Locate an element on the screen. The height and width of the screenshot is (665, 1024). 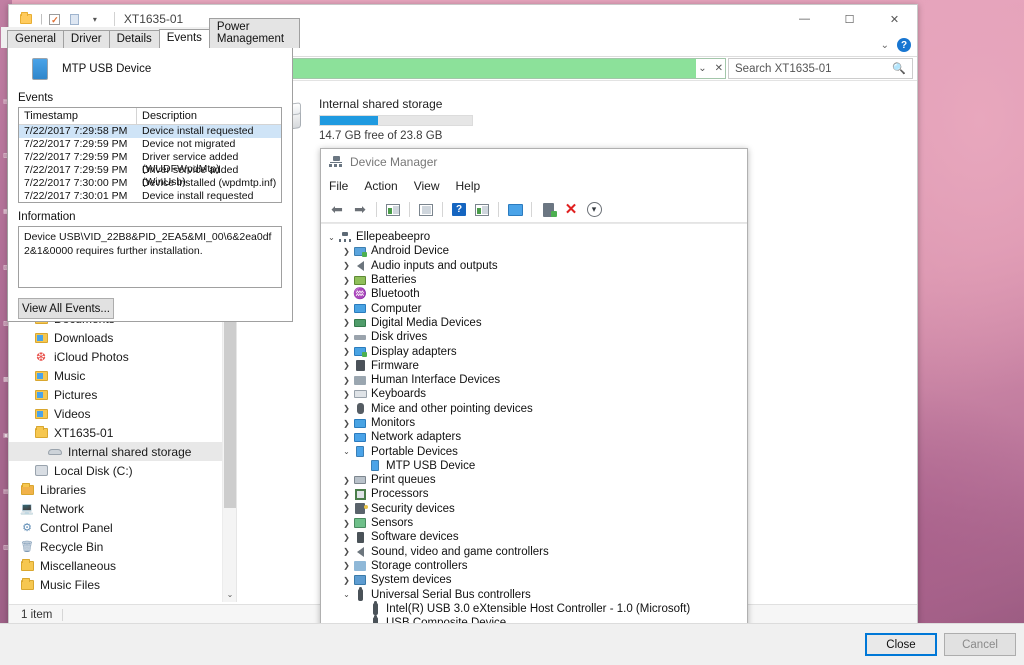
scan-hardware-icon is located at coordinates (515, 210).